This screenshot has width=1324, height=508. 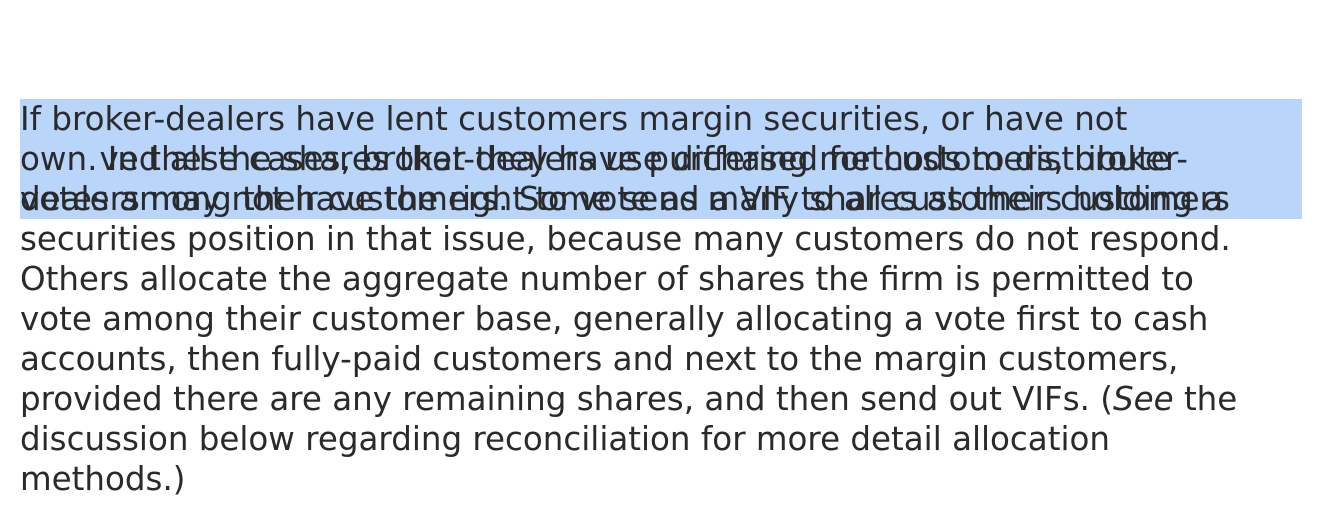 What do you see at coordinates (1205, 399) in the screenshot?
I see `body-text: the` at bounding box center [1205, 399].